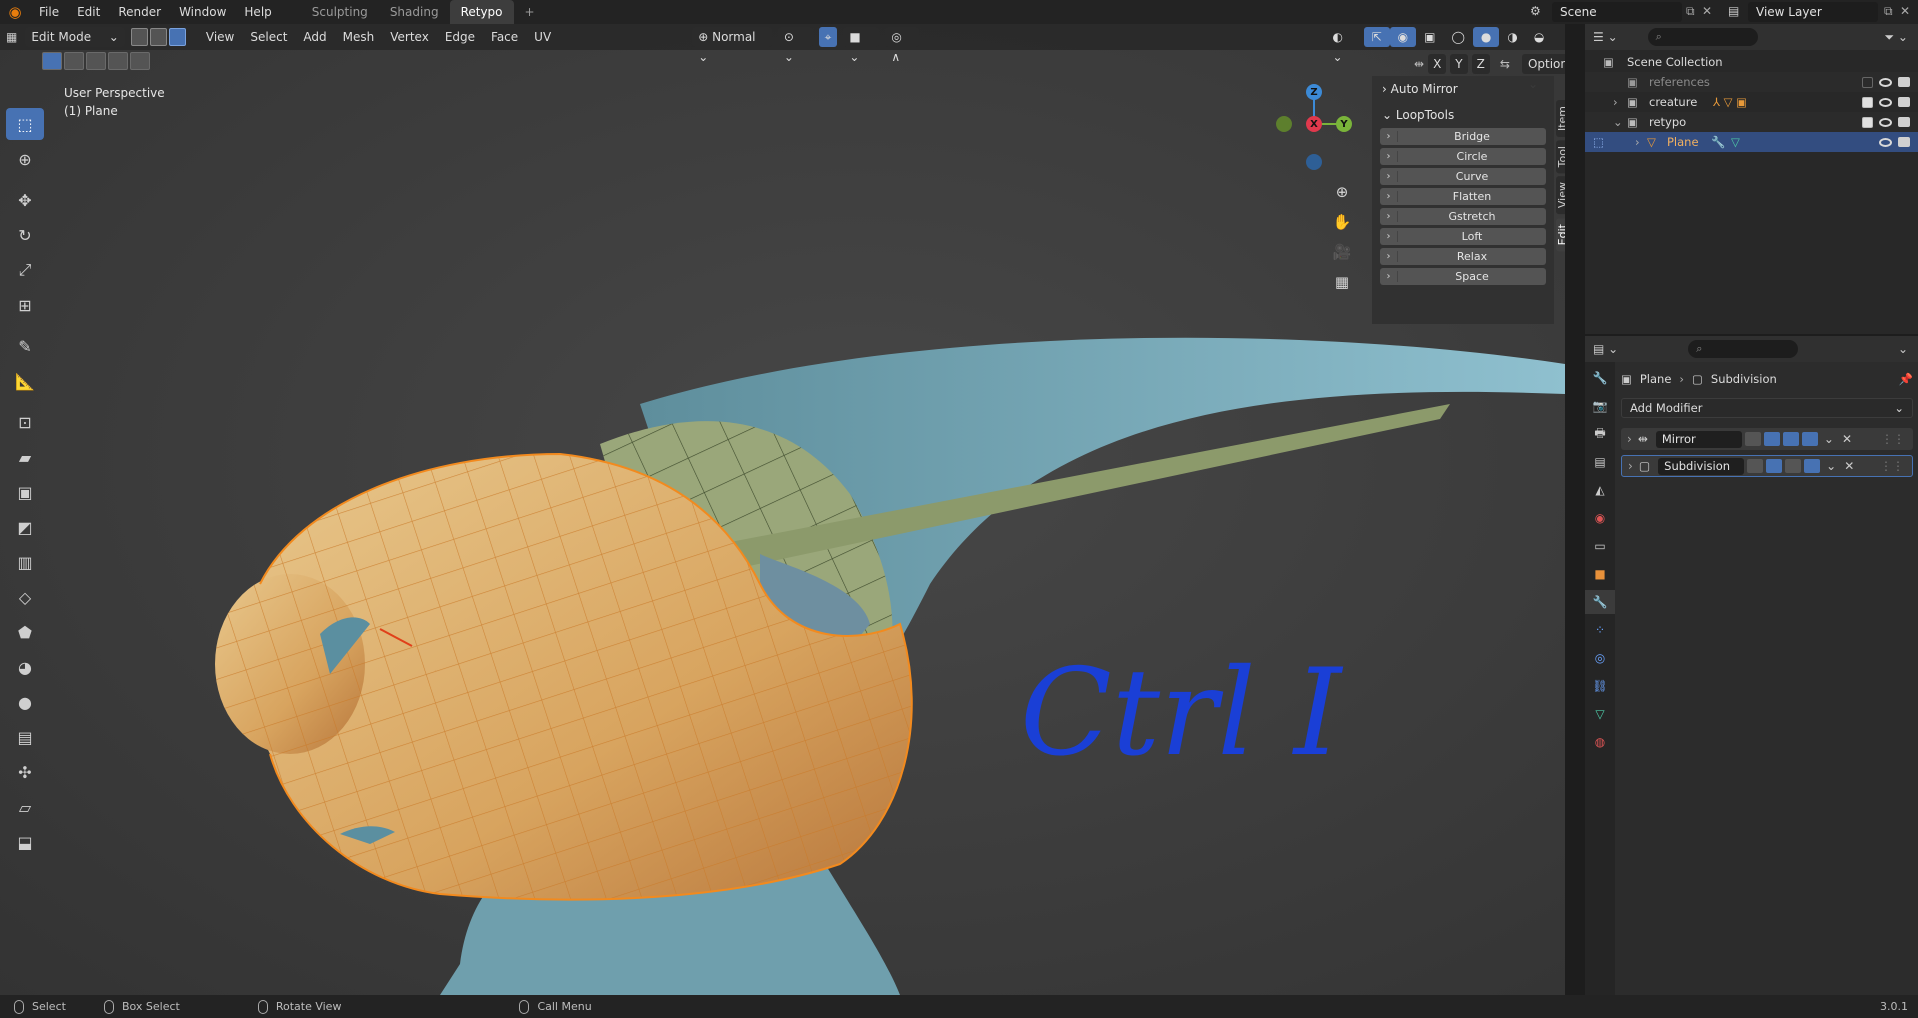  I want to click on filter-icon: ⏷ ⌄, so click(1896, 37).